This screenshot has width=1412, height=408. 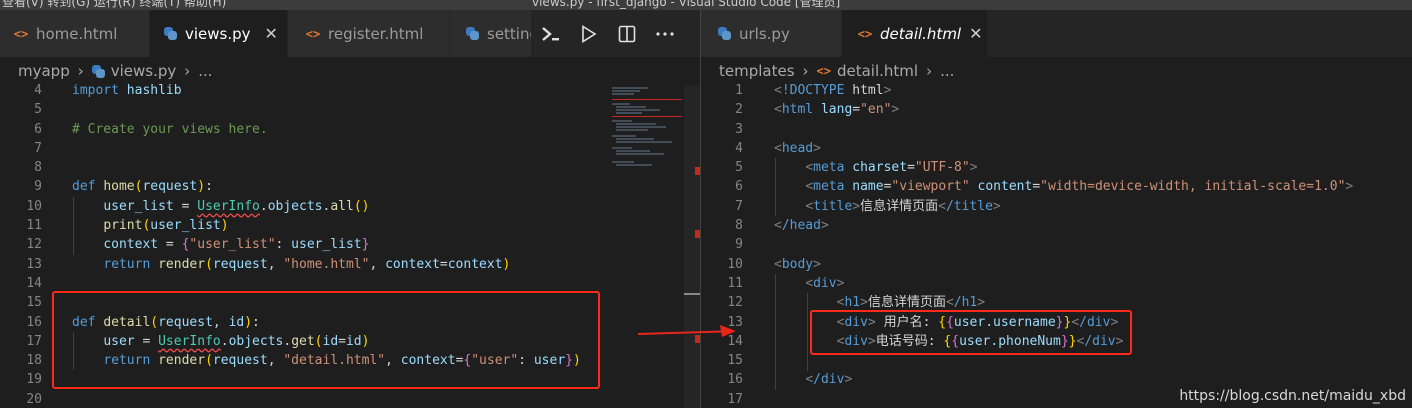 What do you see at coordinates (170, 129) in the screenshot?
I see `code-text: # Create your views here.` at bounding box center [170, 129].